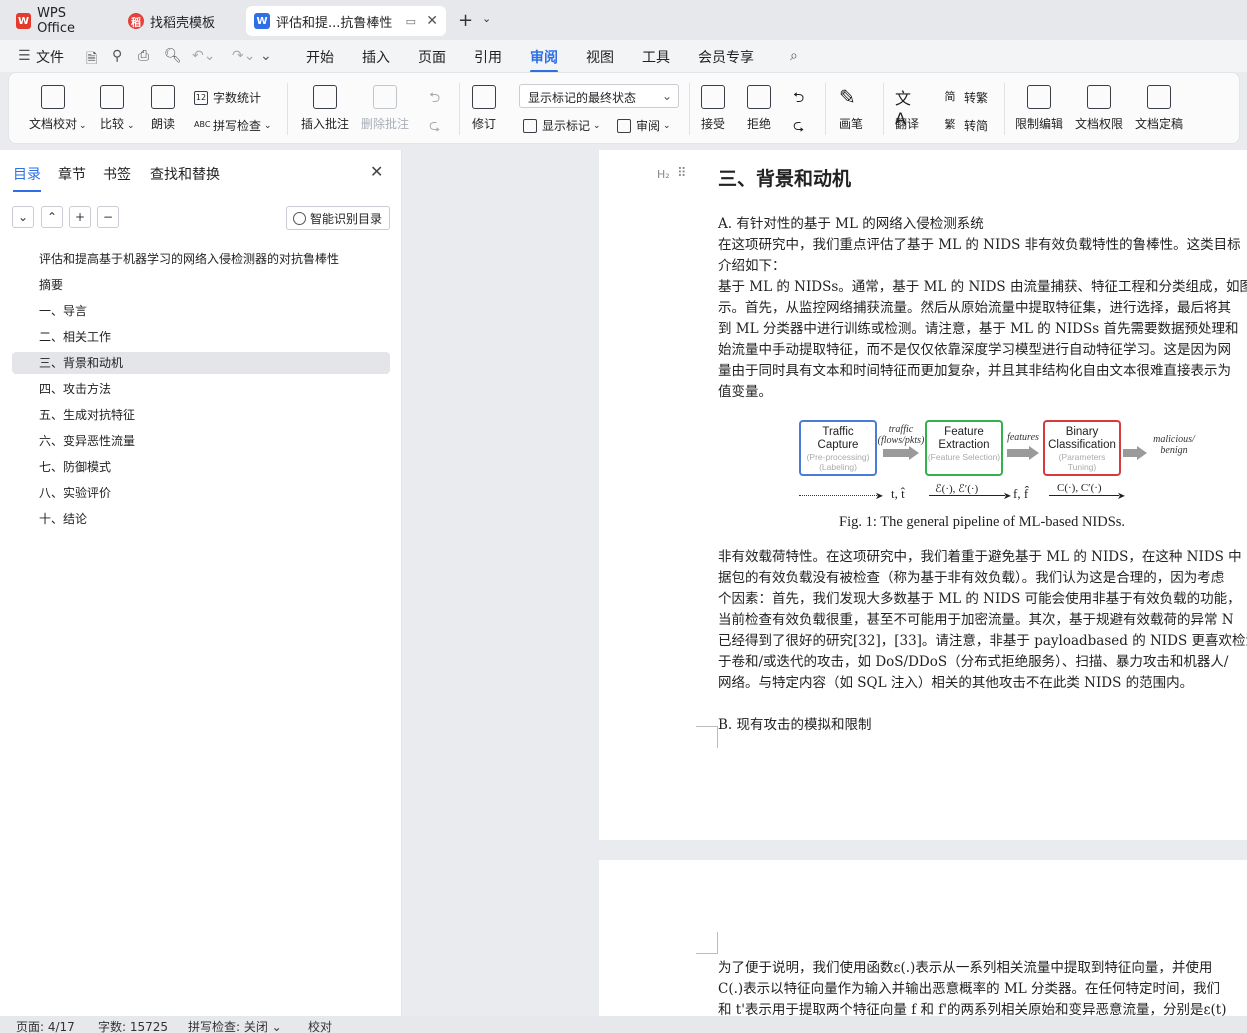  Describe the element at coordinates (133, 1025) in the screenshot. I see `word-count-indicator: 字数: 15725` at that location.